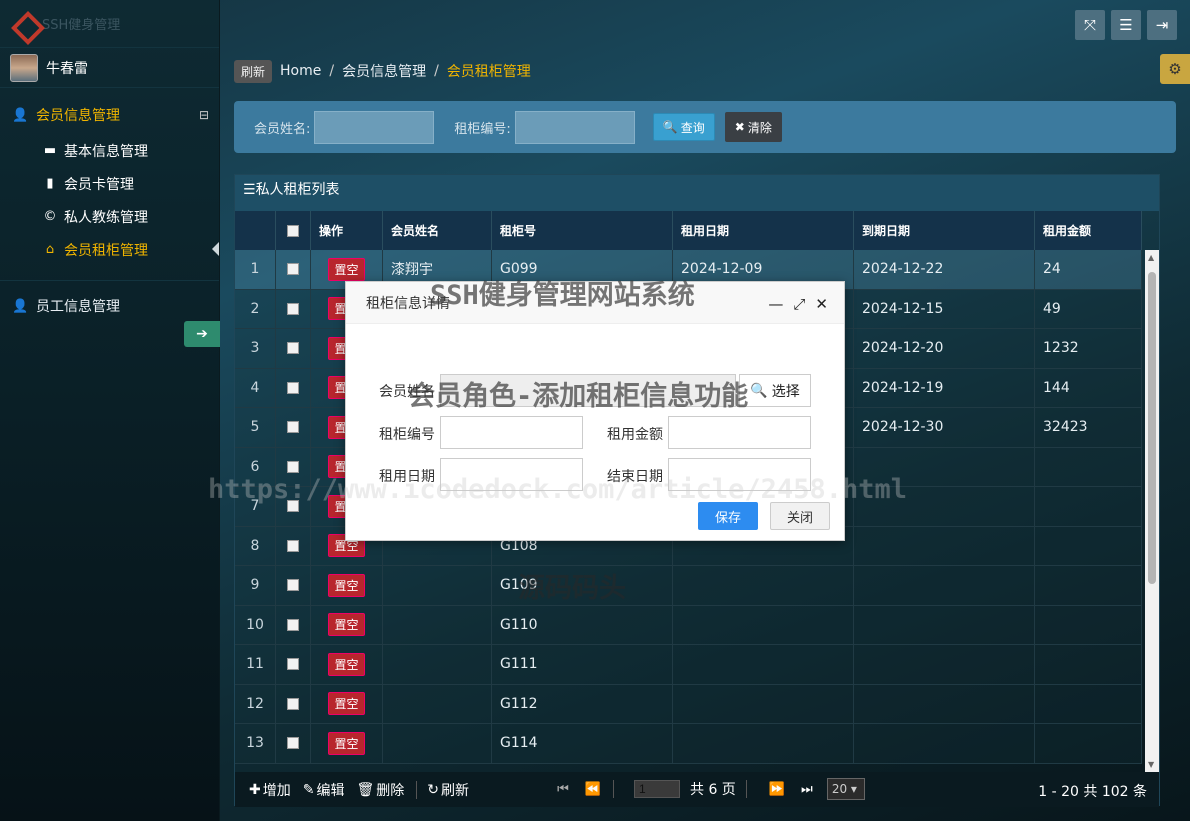 This screenshot has width=1190, height=821. Describe the element at coordinates (255, 466) in the screenshot. I see `row-number: 6` at that location.